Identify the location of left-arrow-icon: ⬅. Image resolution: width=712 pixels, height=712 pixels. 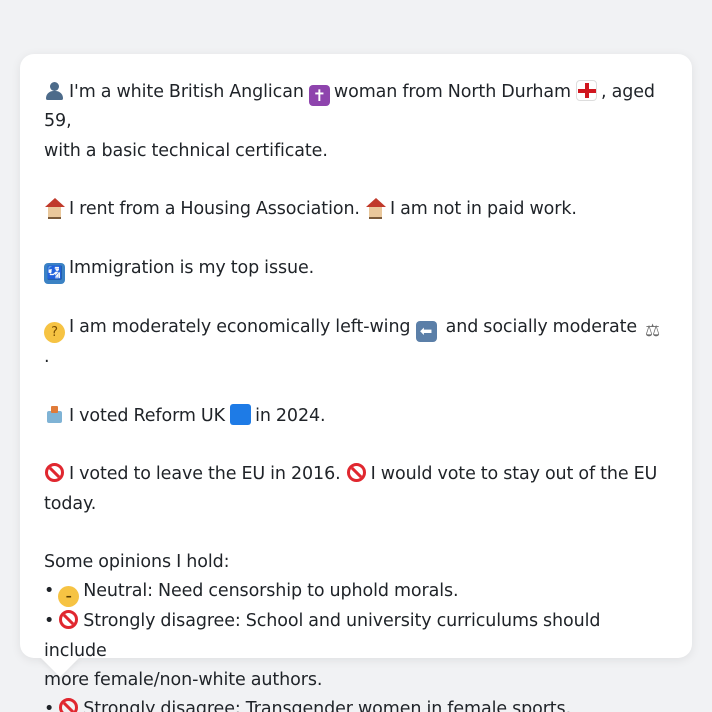
(426, 332).